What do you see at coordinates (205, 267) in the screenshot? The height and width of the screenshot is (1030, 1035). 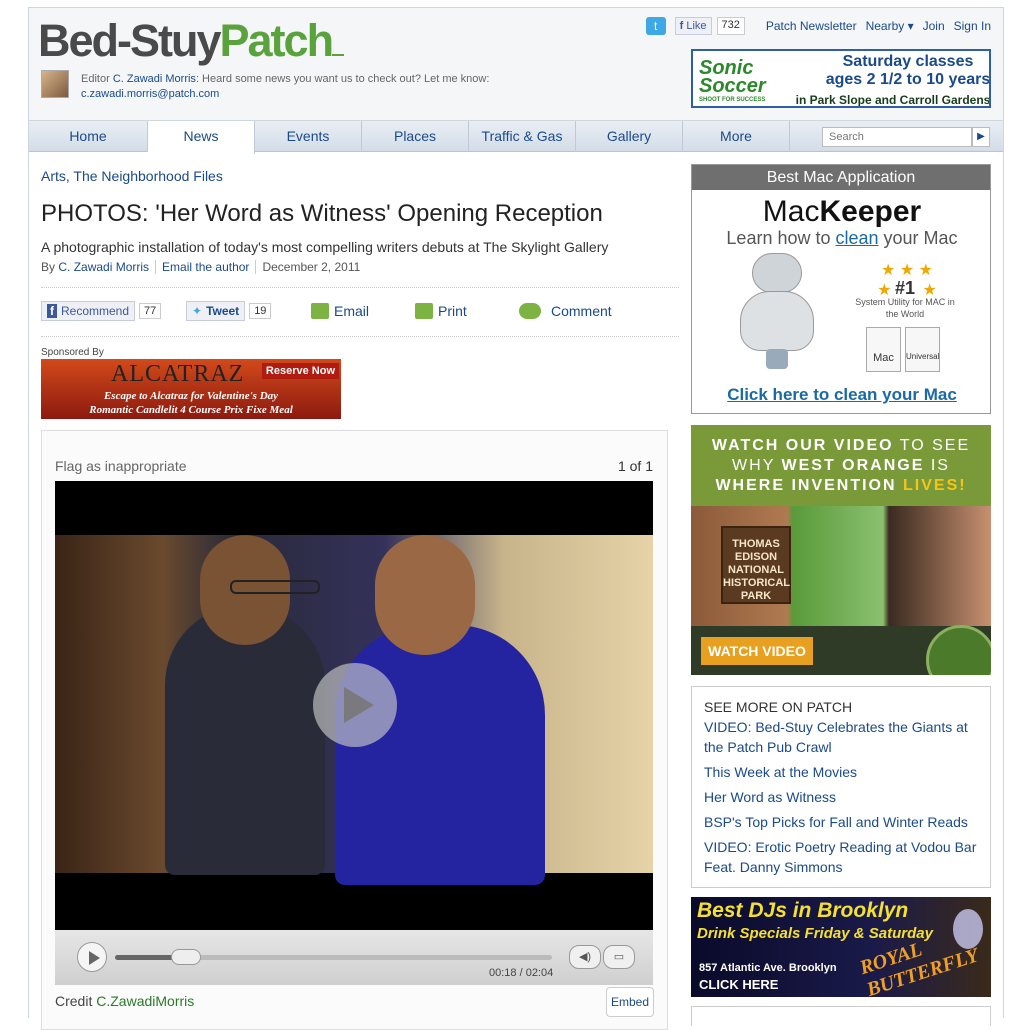 I see `email-author-link: Email the author` at bounding box center [205, 267].